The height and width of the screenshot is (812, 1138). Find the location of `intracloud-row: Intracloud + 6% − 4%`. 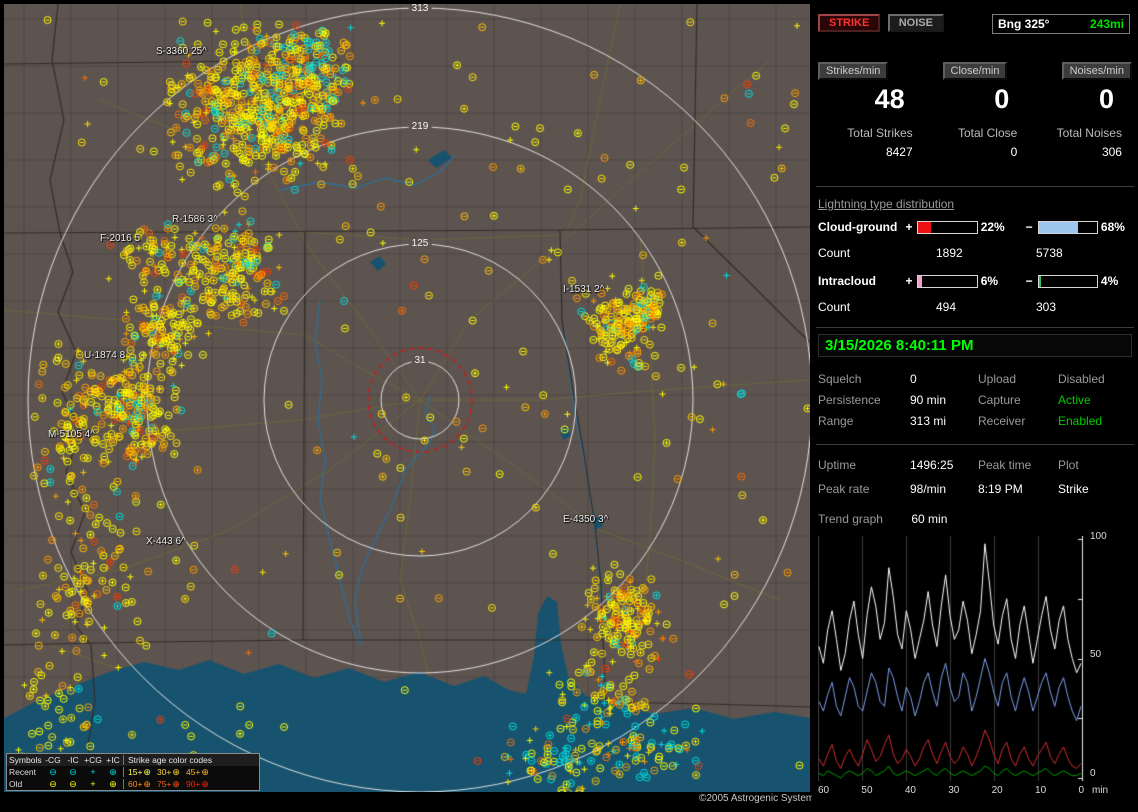

intracloud-row: Intracloud + 6% − 4% is located at coordinates (975, 281).